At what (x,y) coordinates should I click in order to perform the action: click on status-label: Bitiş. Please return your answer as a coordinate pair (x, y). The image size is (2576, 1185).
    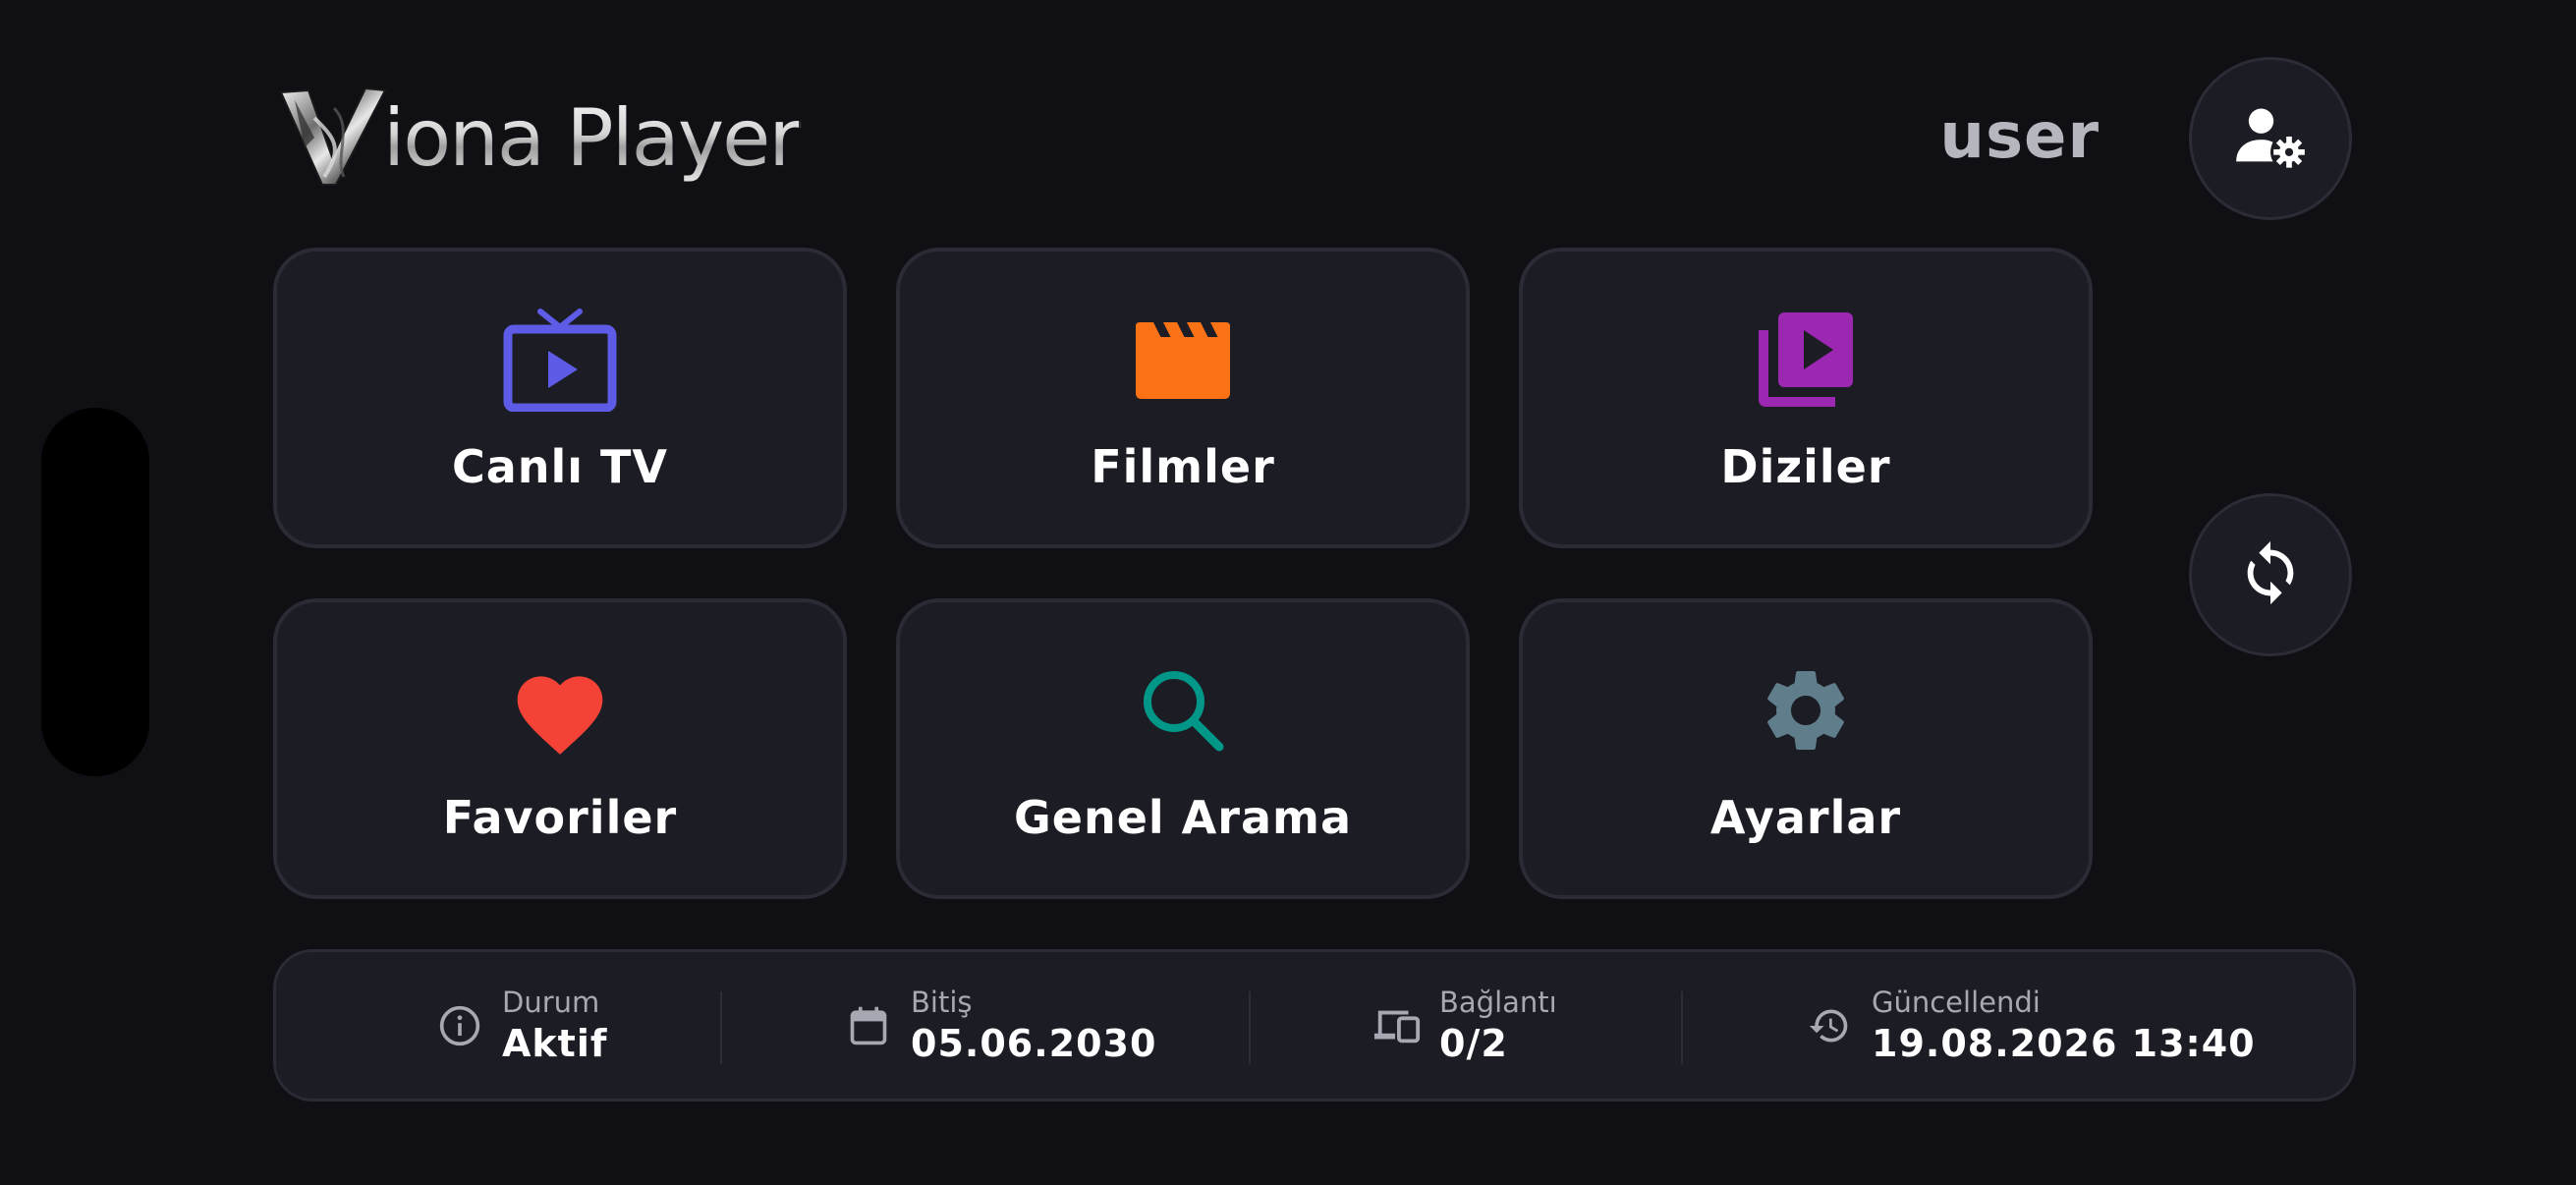
    Looking at the image, I should click on (942, 1003).